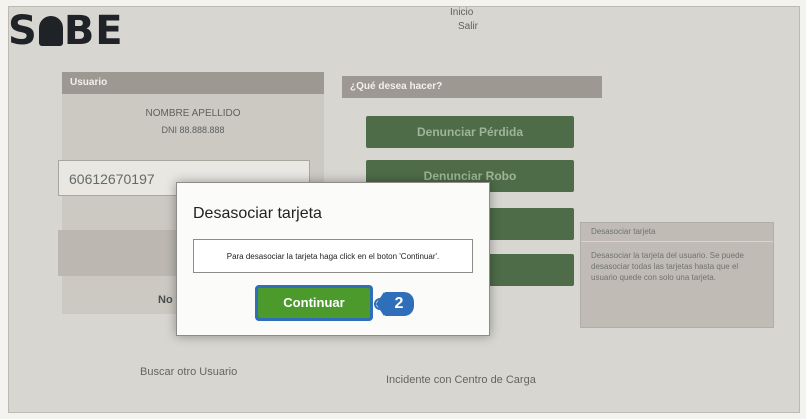  I want to click on continue-button-label: Continuar, so click(314, 303).